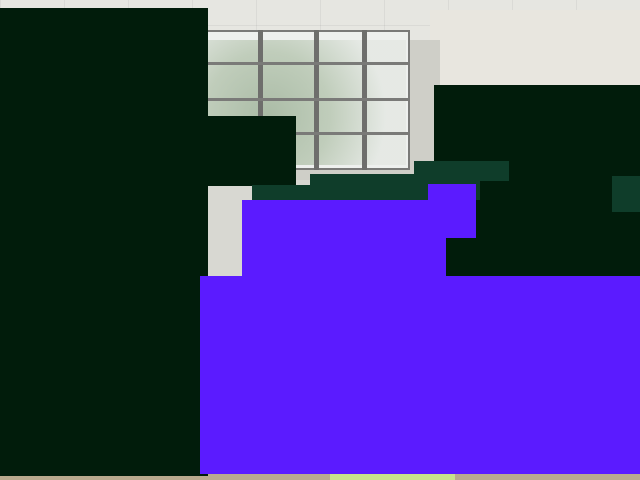  What do you see at coordinates (248, 151) in the screenshot?
I see `dark-mask-left-notch` at bounding box center [248, 151].